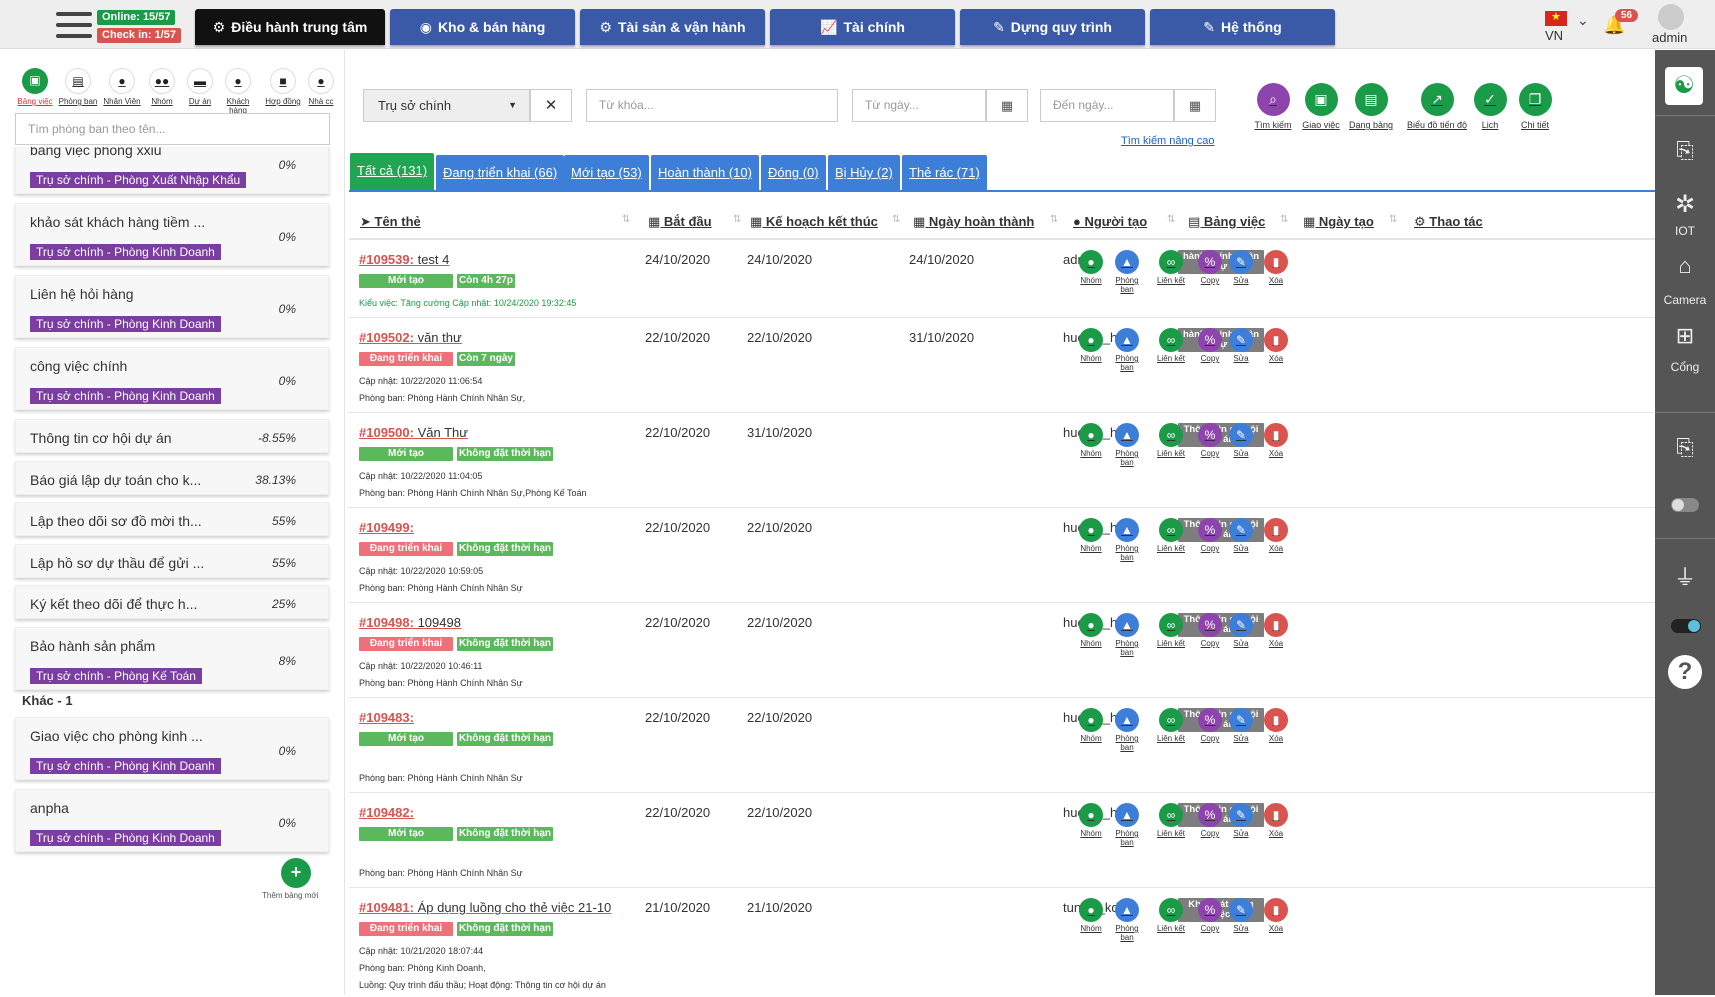 The image size is (1715, 997). What do you see at coordinates (1437, 106) in the screenshot?
I see `progress-chart-button: ↗ Biểu đồ tiến độ` at bounding box center [1437, 106].